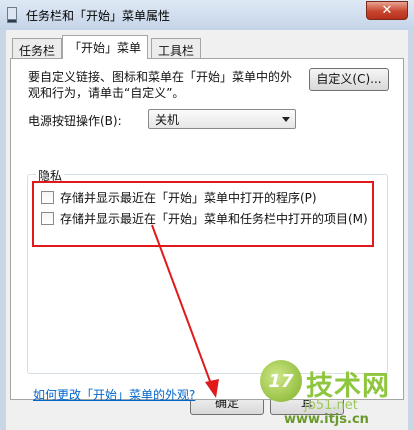 The height and width of the screenshot is (430, 414). I want to click on help-link: 如何更改「开始」菜单的外观?, so click(114, 394).